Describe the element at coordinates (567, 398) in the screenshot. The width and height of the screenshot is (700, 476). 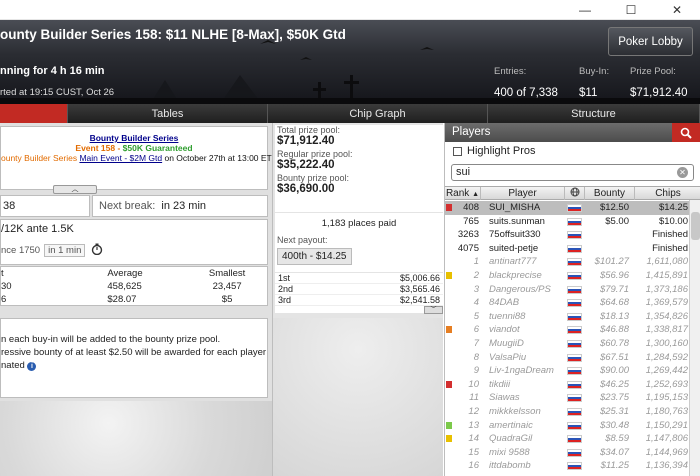
I see `player-row: 11 Siawas $23.75 1,195,153` at that location.